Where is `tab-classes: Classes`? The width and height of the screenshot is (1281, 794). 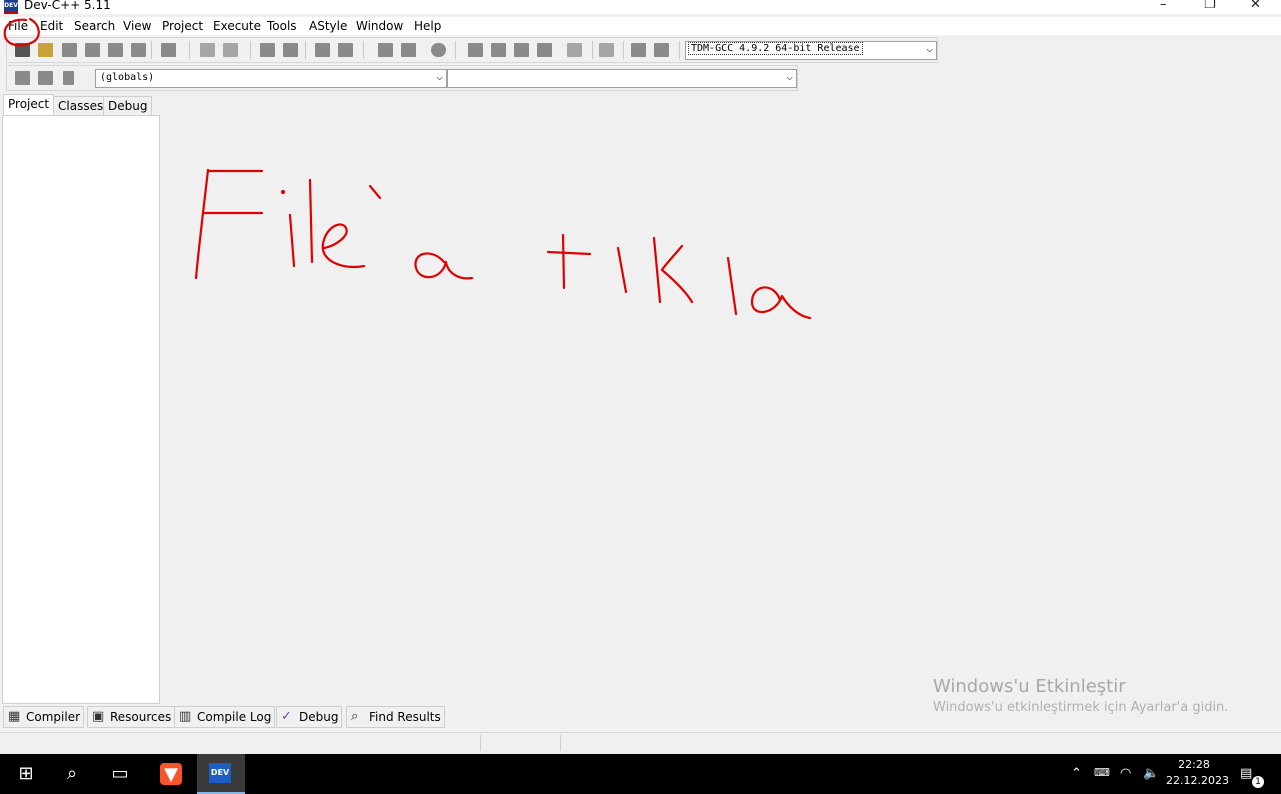
tab-classes: Classes is located at coordinates (81, 105).